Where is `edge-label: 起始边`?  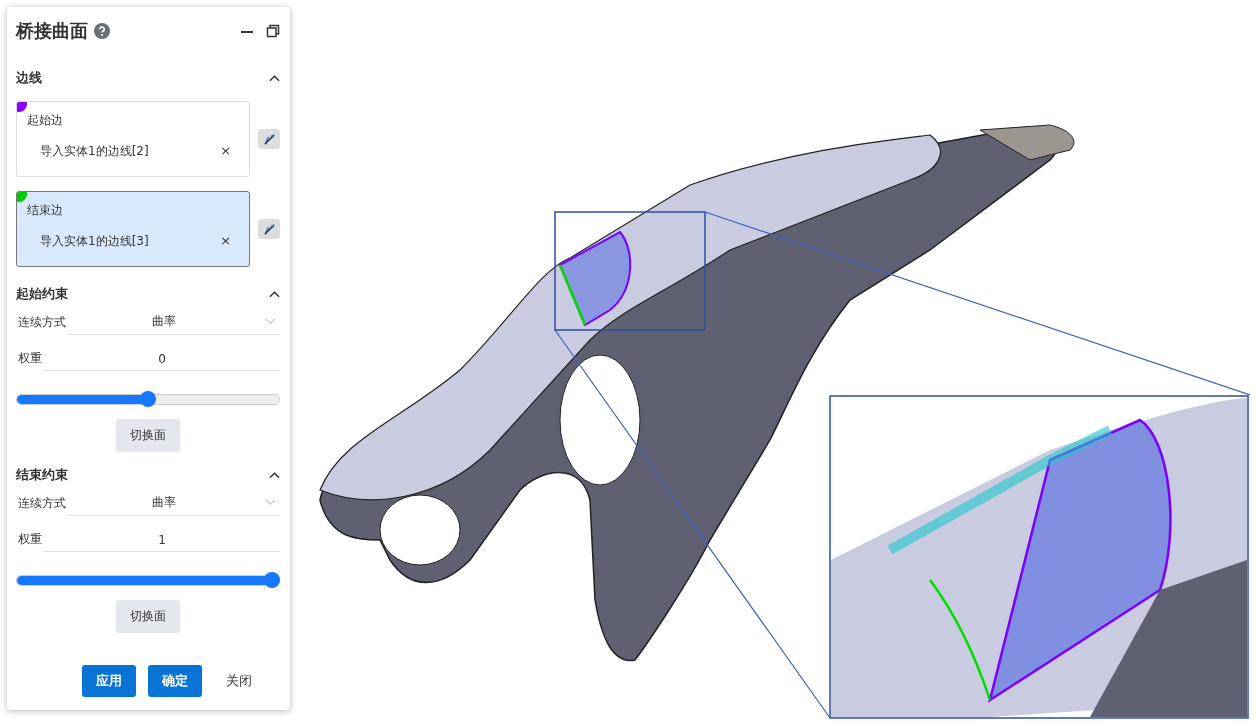
edge-label: 起始边 is located at coordinates (45, 120).